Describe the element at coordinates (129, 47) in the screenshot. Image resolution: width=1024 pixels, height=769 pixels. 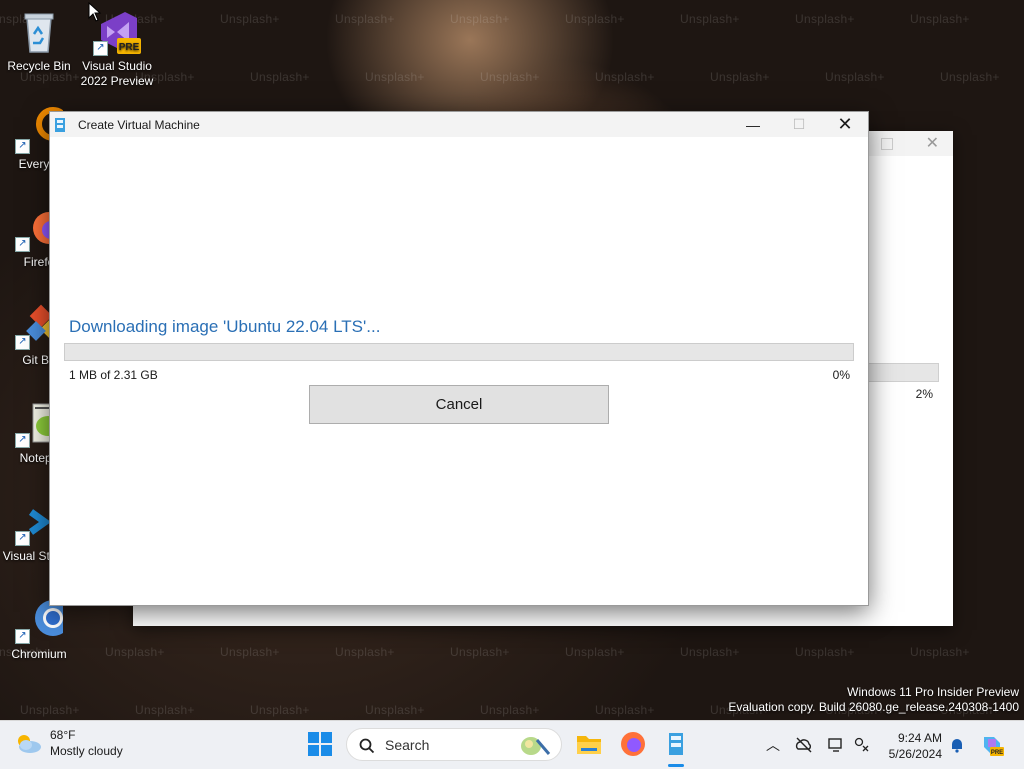
I see `pre-badge: PRE` at that location.